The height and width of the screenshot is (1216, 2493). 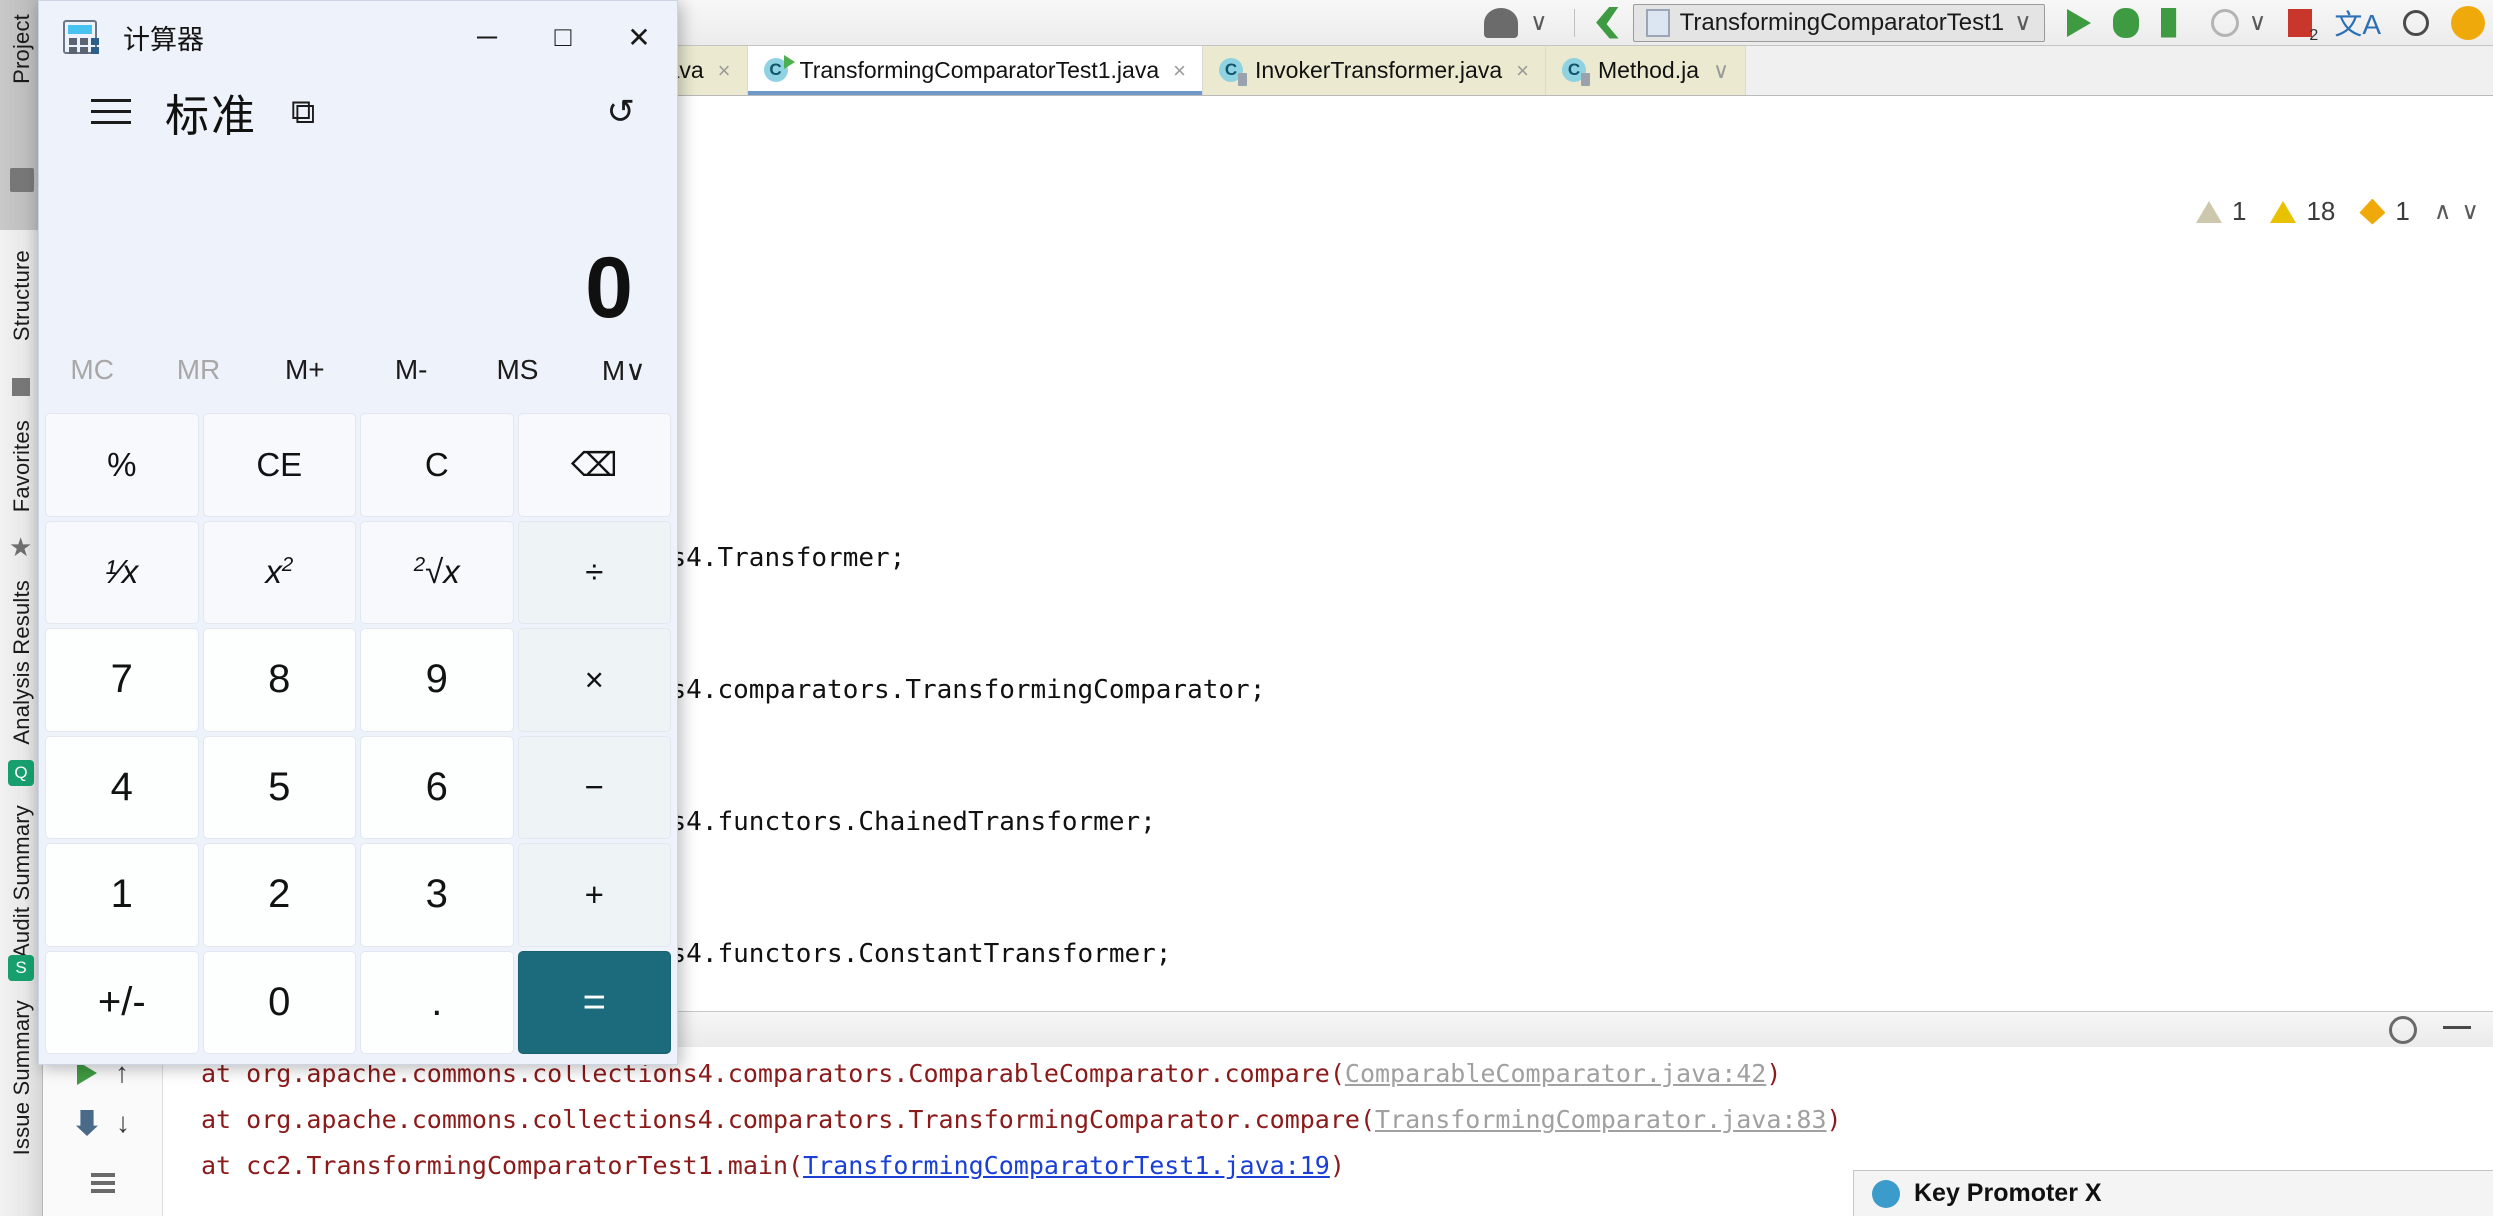 What do you see at coordinates (487, 37) in the screenshot?
I see `minimize-button: ─` at bounding box center [487, 37].